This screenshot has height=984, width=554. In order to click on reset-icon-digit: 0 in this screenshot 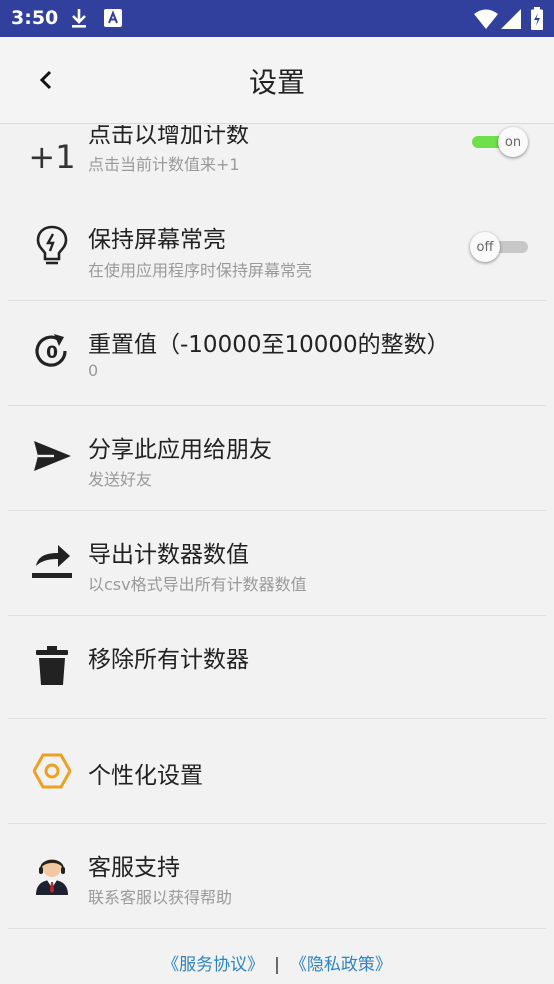, I will do `click(52, 353)`.